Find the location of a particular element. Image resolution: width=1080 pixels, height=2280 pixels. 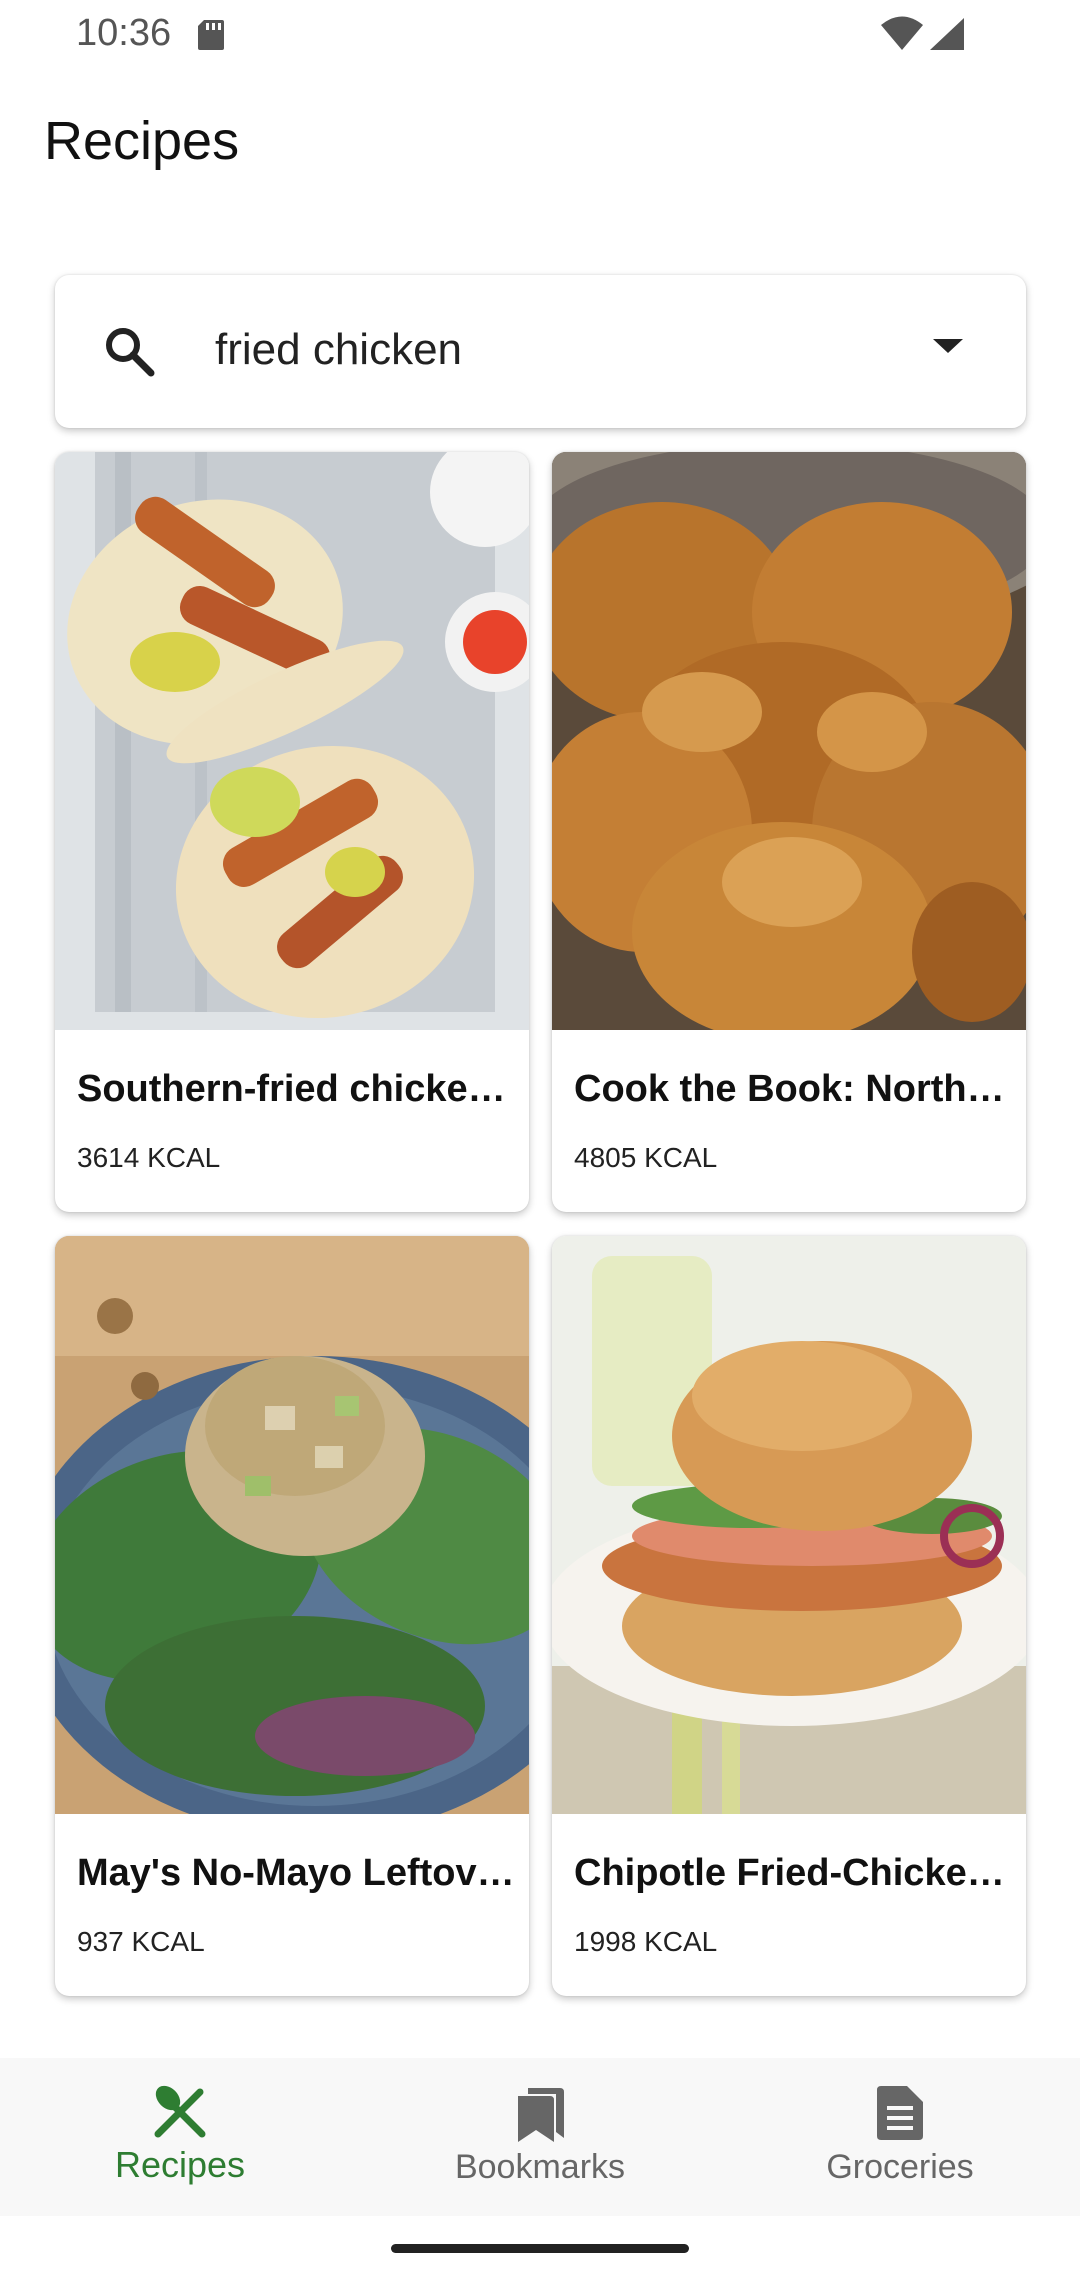

recipe-image-salad is located at coordinates (292, 1525).